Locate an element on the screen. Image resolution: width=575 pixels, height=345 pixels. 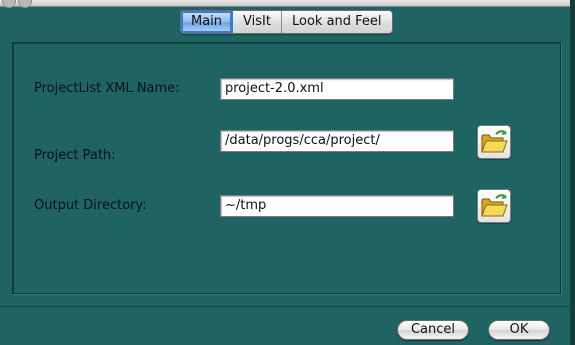
output-directory-field: ~/tmp is located at coordinates (337, 206).